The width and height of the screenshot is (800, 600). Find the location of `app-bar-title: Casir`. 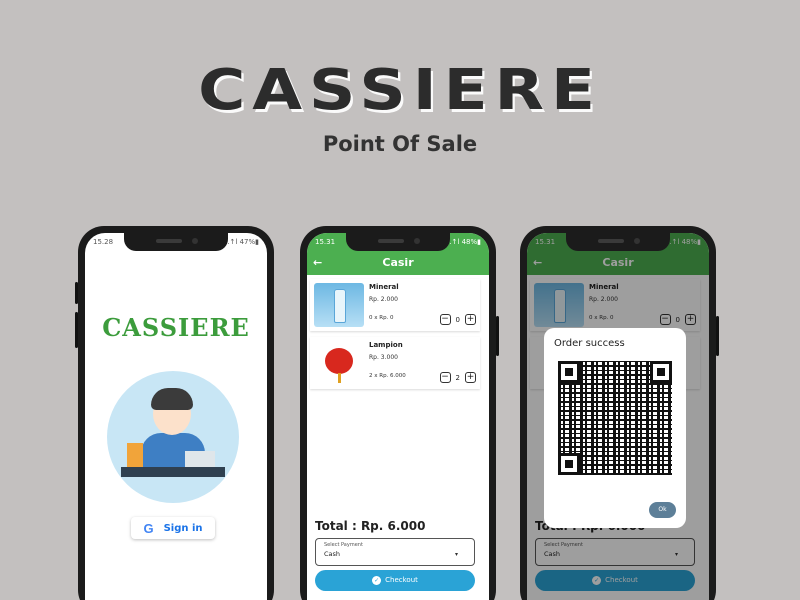

app-bar-title: Casir is located at coordinates (398, 262).